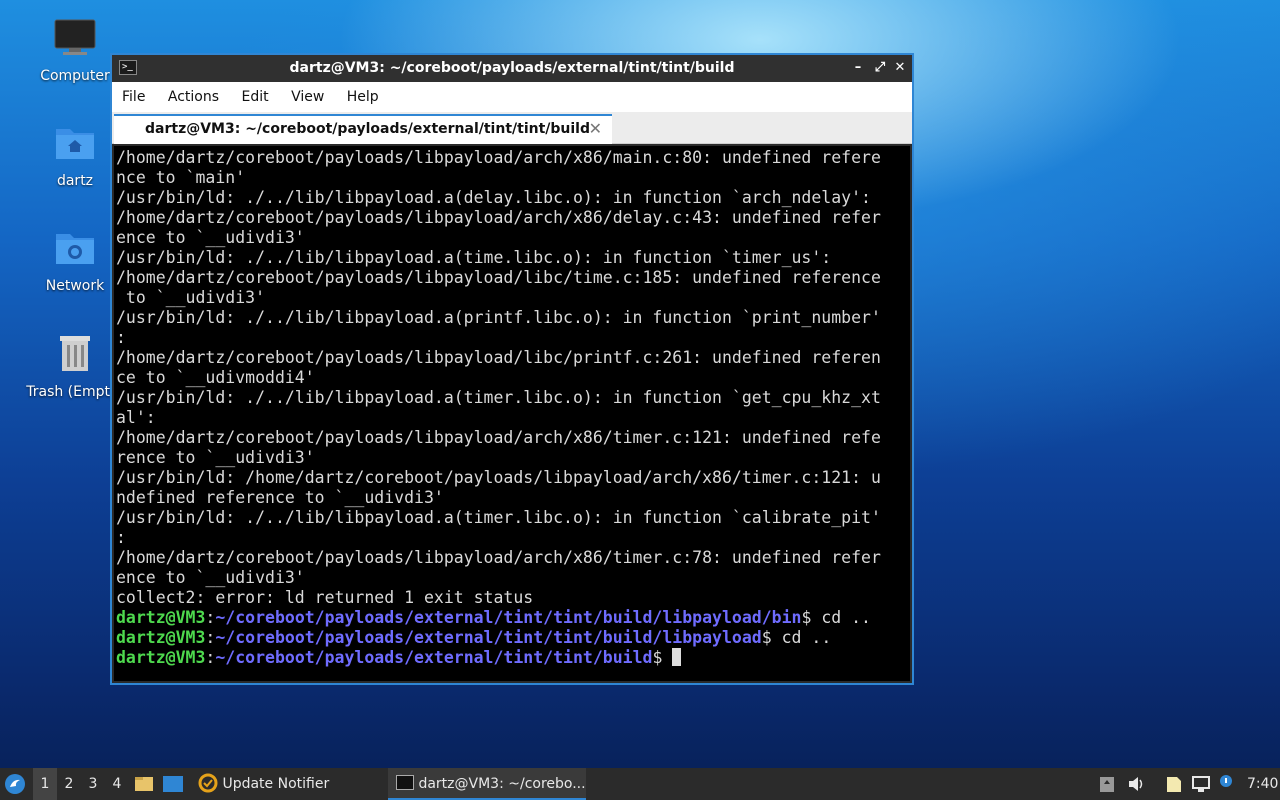 The height and width of the screenshot is (800, 1280). I want to click on monitor-icon, so click(75, 37).